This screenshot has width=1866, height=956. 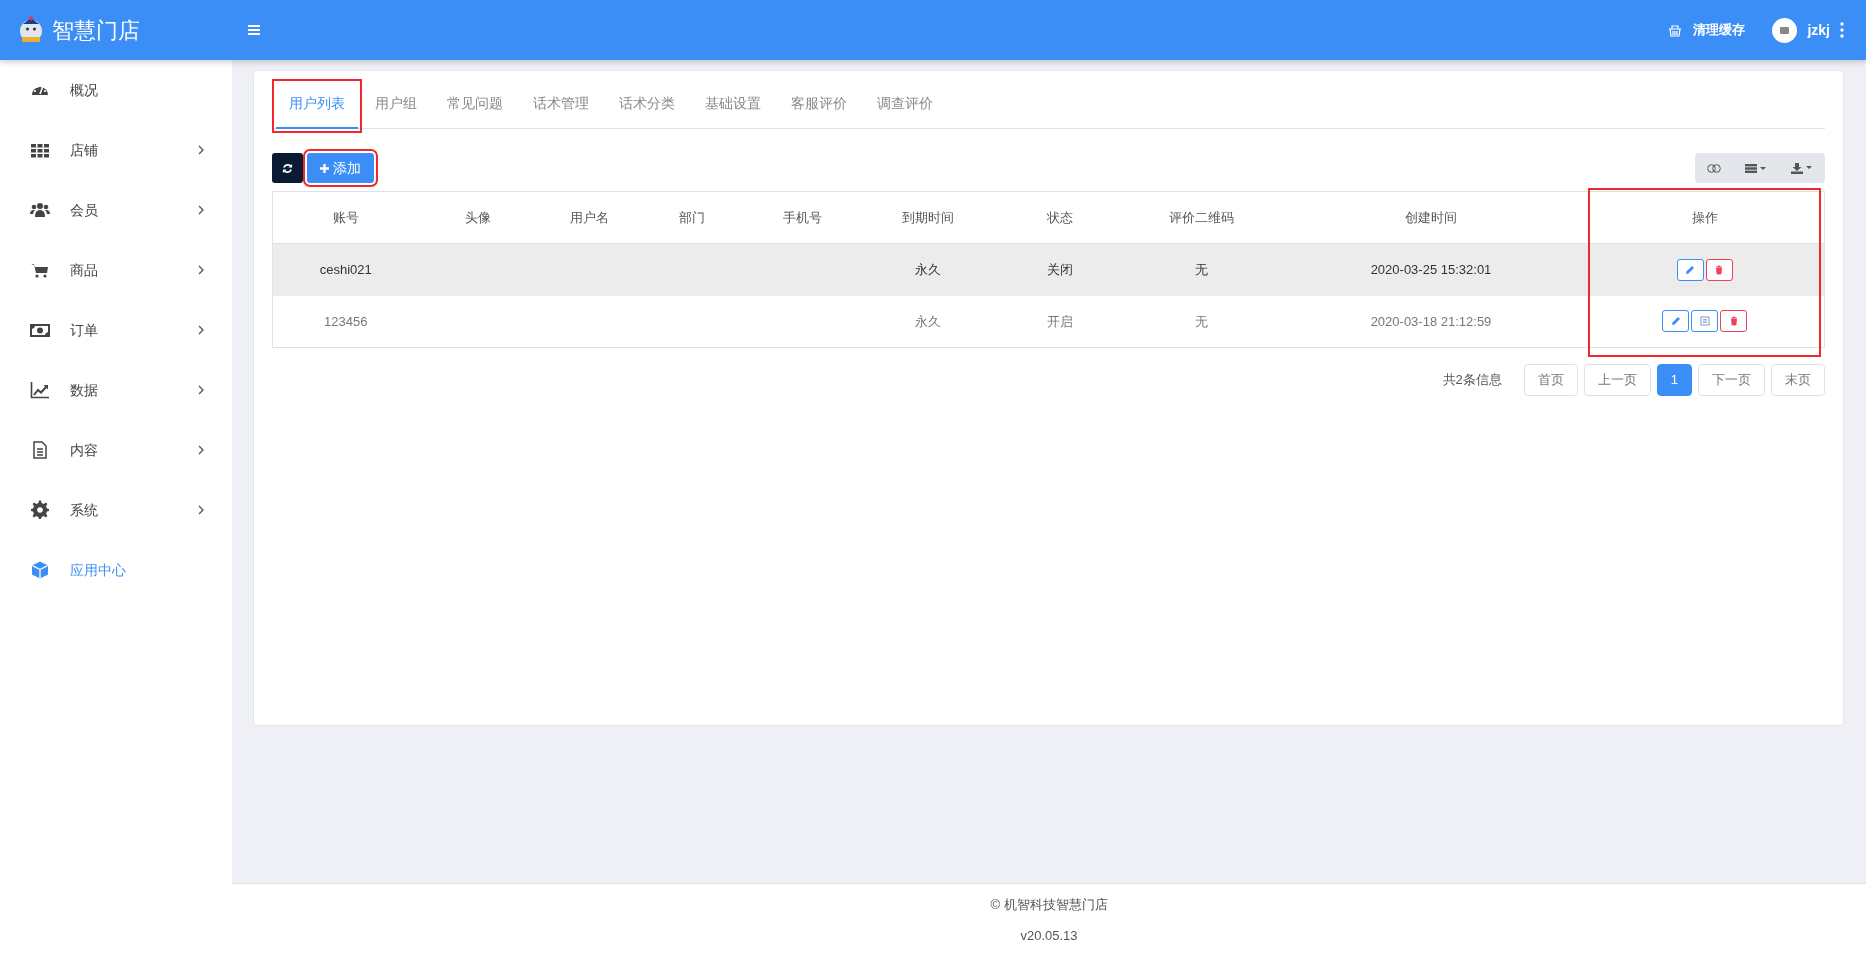 I want to click on refresh-icon, so click(x=287, y=168).